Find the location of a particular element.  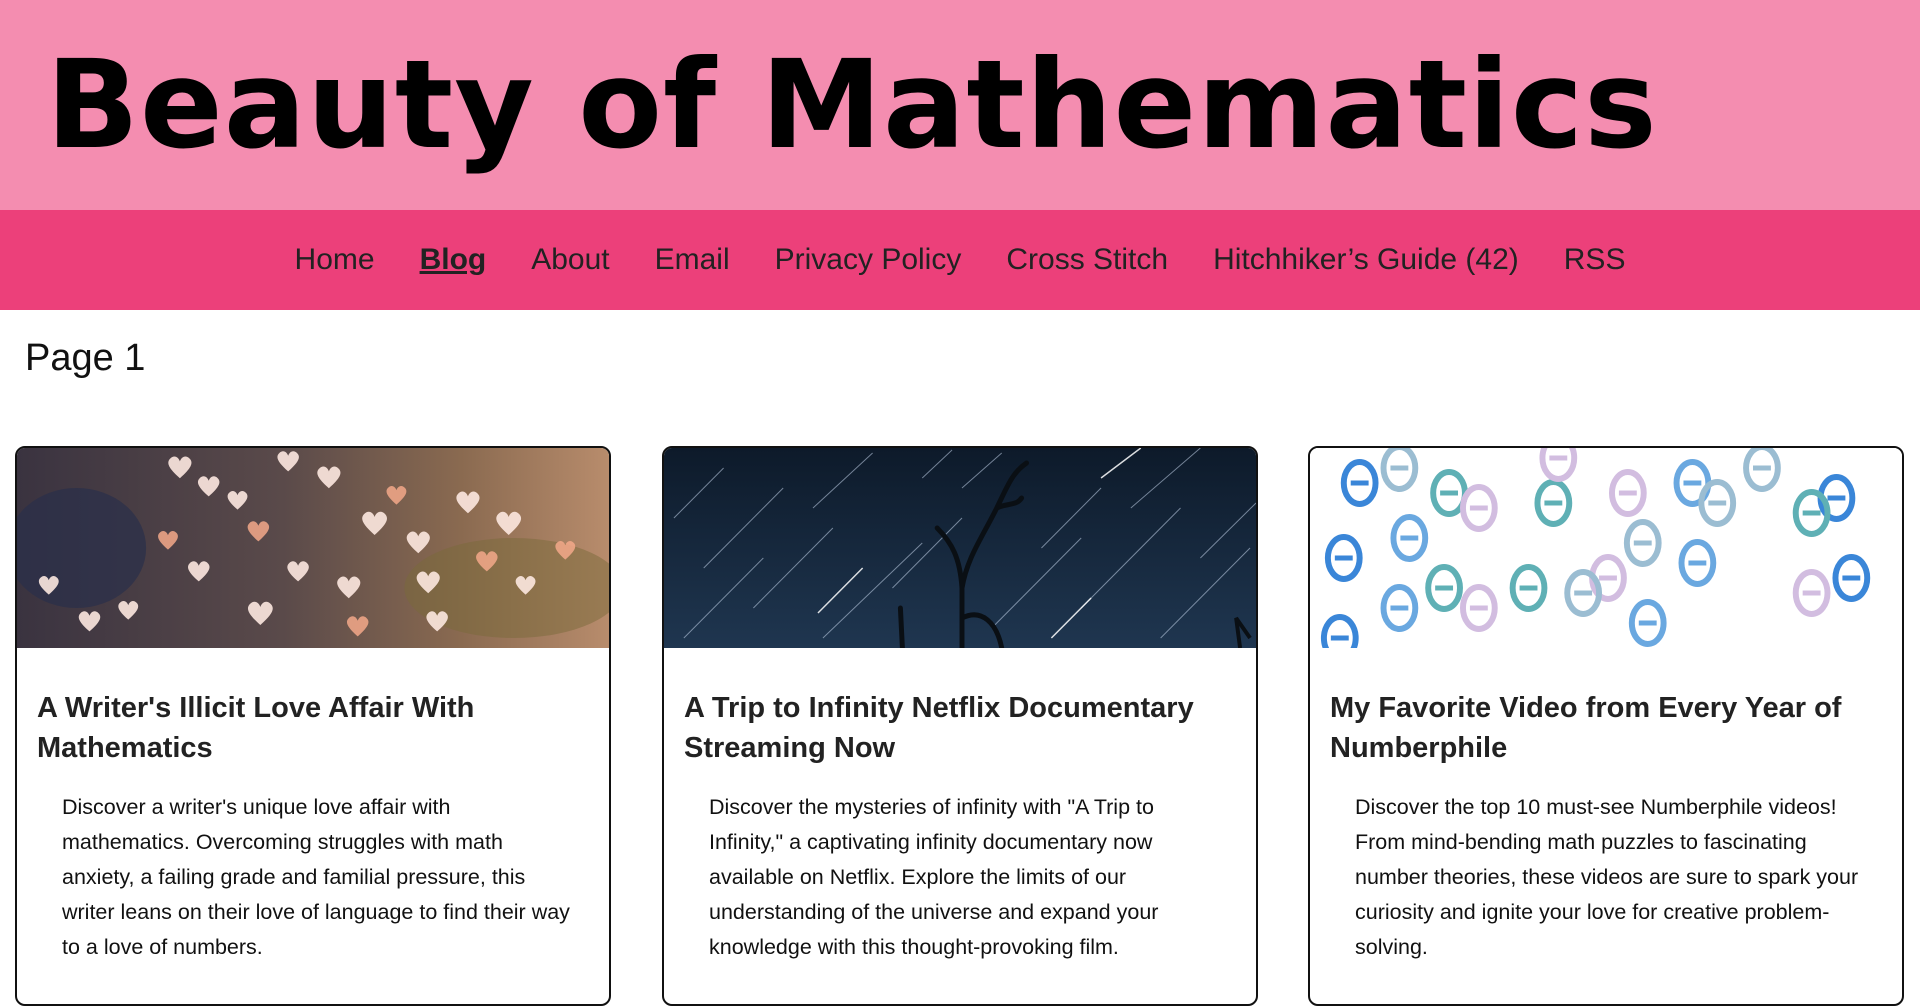

bokeh-hearts-image is located at coordinates (313, 548).